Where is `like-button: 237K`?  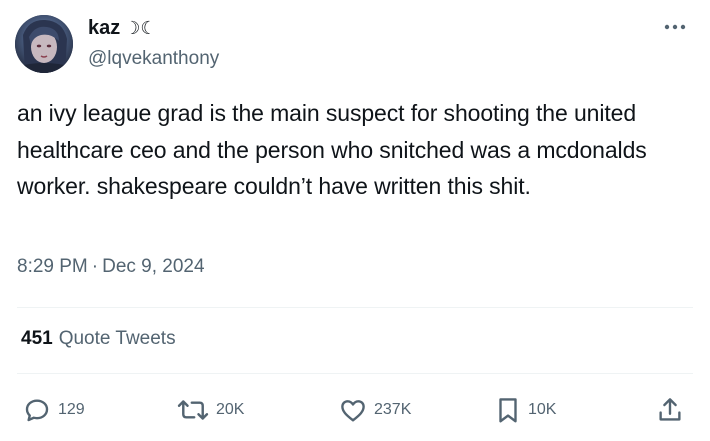 like-button: 237K is located at coordinates (374, 410).